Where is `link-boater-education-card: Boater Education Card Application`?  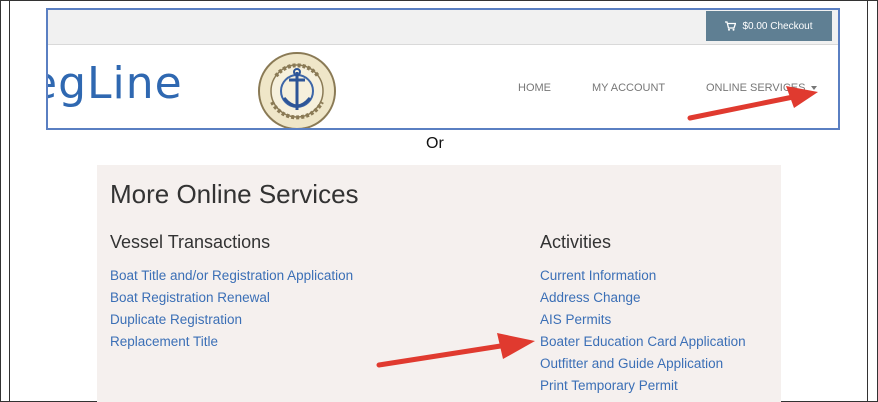
link-boater-education-card: Boater Education Card Application is located at coordinates (643, 342).